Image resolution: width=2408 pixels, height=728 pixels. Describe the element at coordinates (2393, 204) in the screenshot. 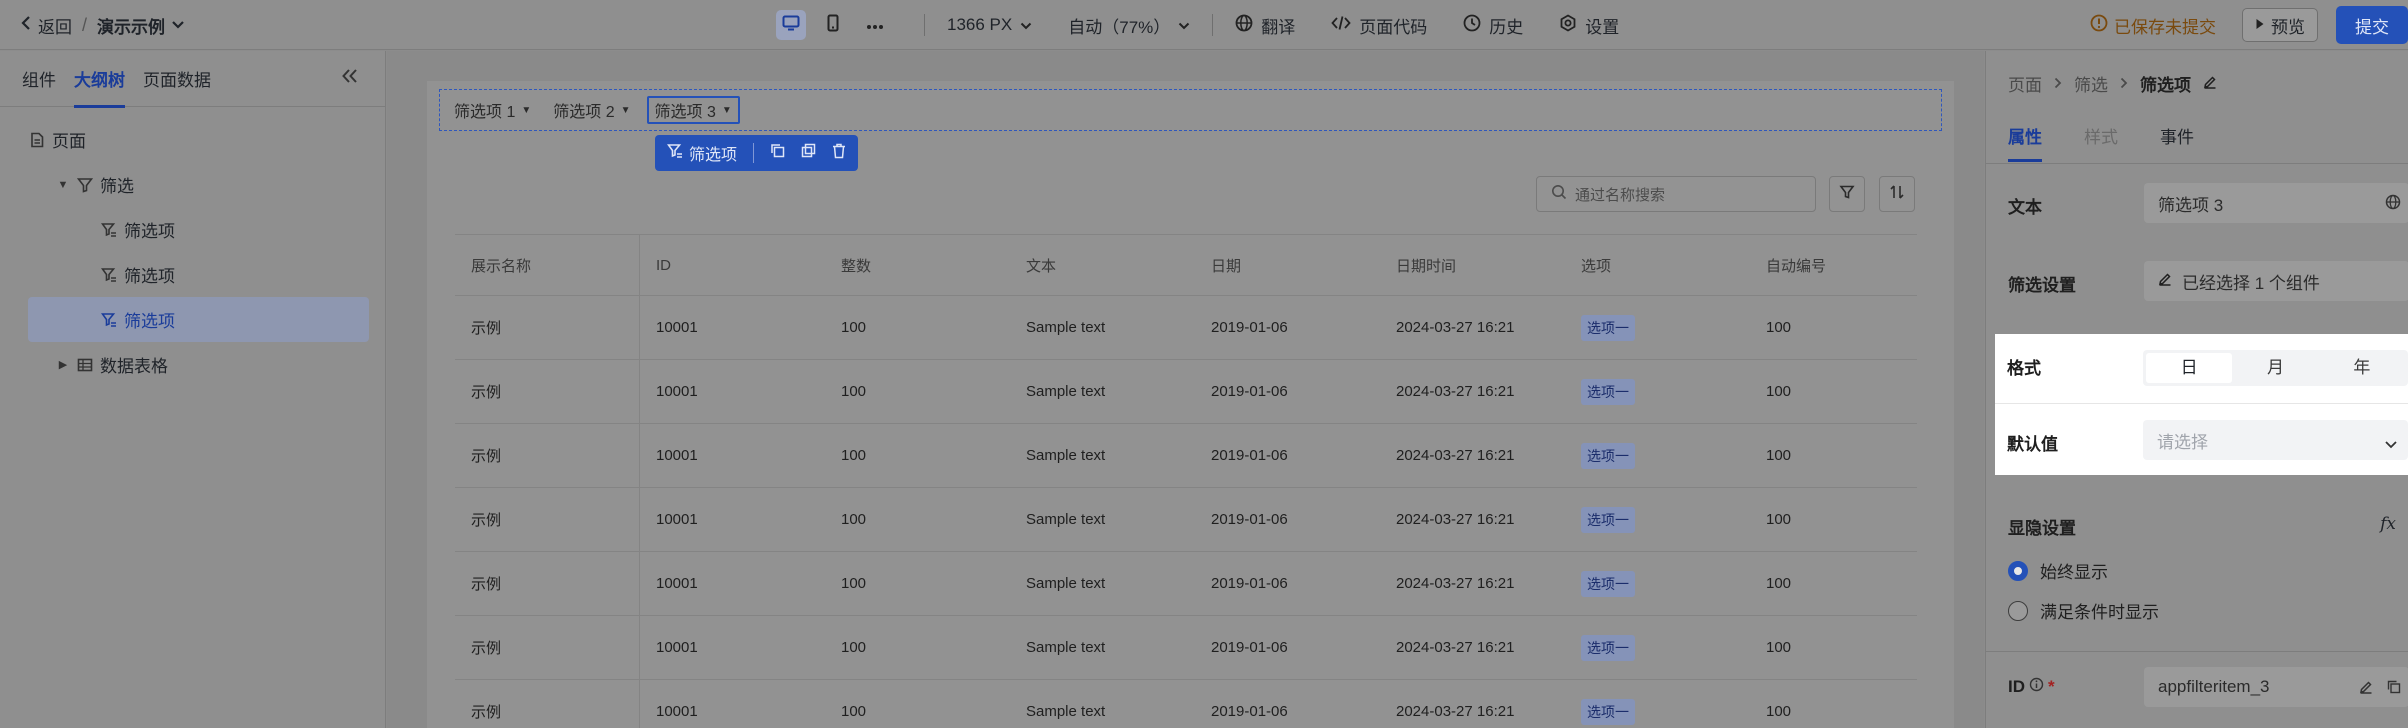

I see `globe-icon` at that location.